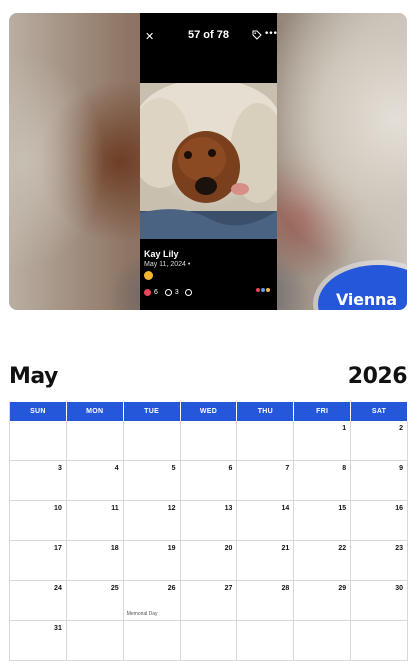  What do you see at coordinates (209, 481) in the screenshot?
I see `calendar-day-cell: 6` at bounding box center [209, 481].